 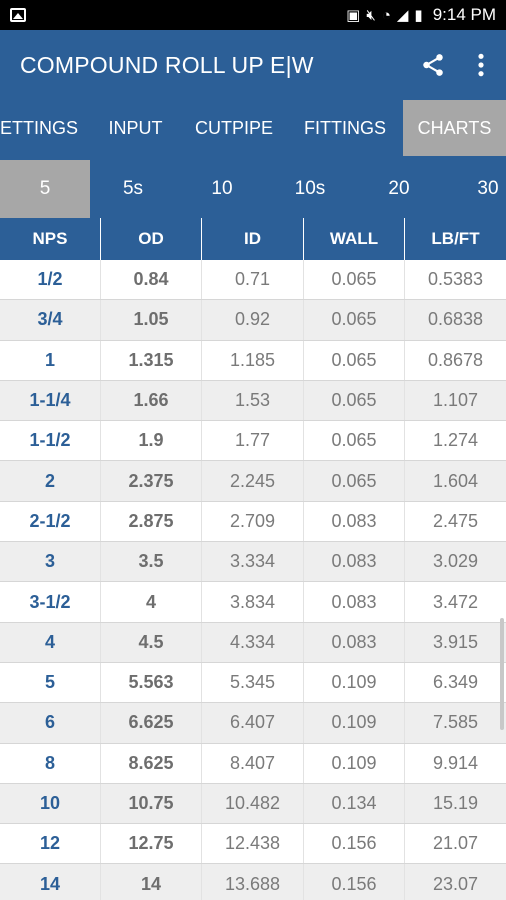 What do you see at coordinates (253, 441) in the screenshot?
I see `cell-id: 1.77` at bounding box center [253, 441].